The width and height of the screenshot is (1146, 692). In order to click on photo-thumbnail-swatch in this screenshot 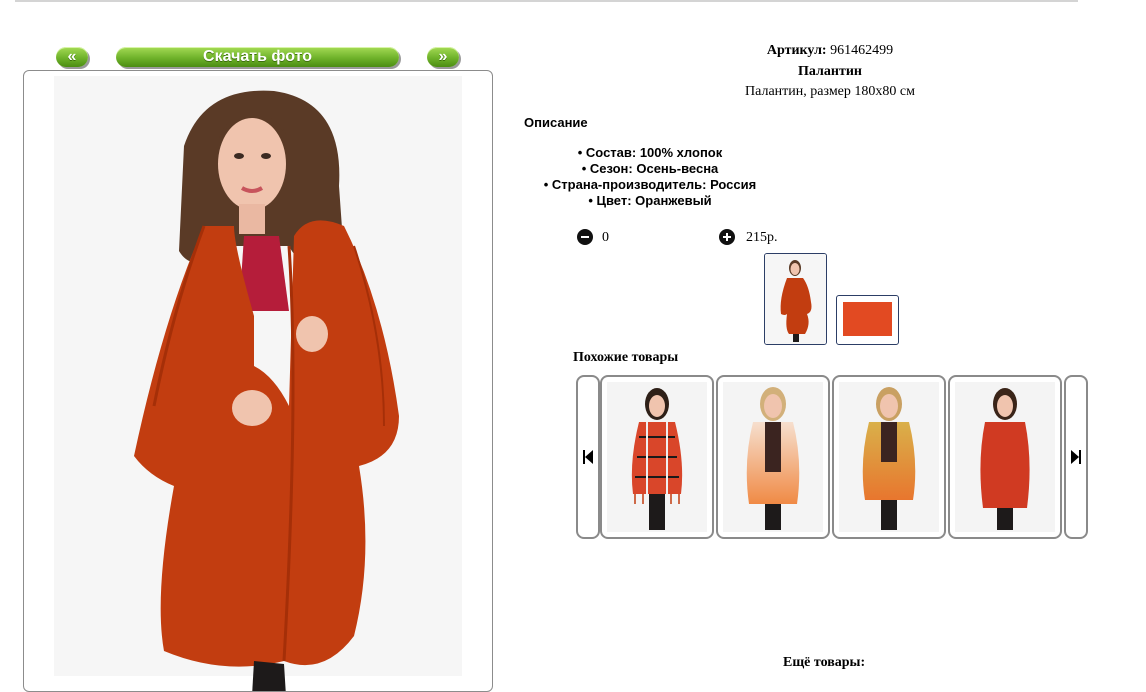, I will do `click(867, 320)`.